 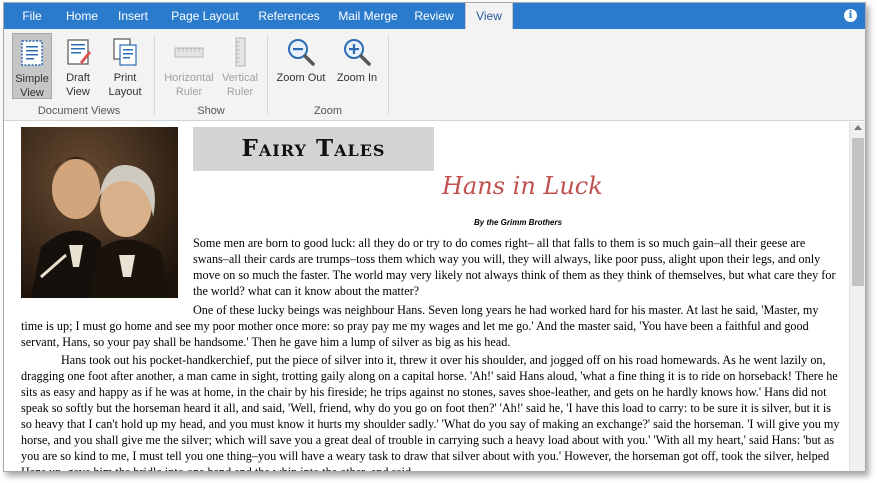 I want to click on horizontal-ruler-label: Horizontal Ruler, so click(x=189, y=85).